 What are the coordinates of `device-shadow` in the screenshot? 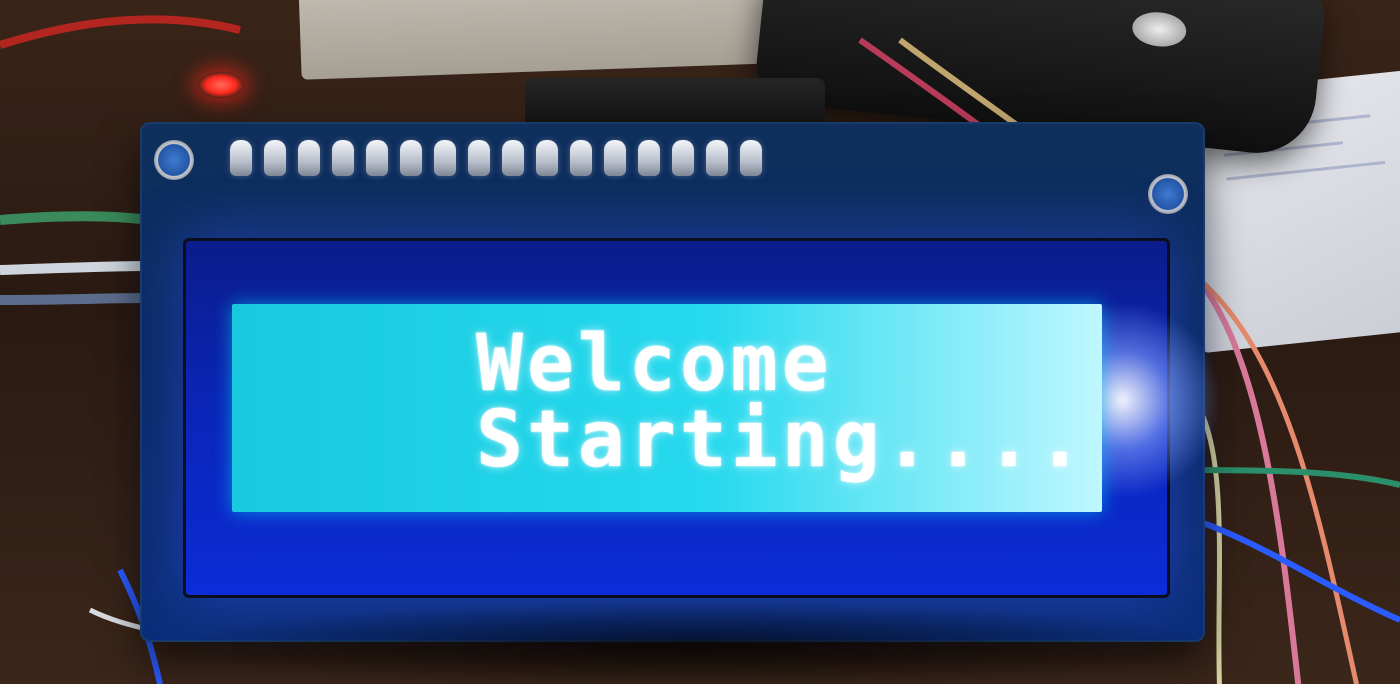 It's located at (695, 642).